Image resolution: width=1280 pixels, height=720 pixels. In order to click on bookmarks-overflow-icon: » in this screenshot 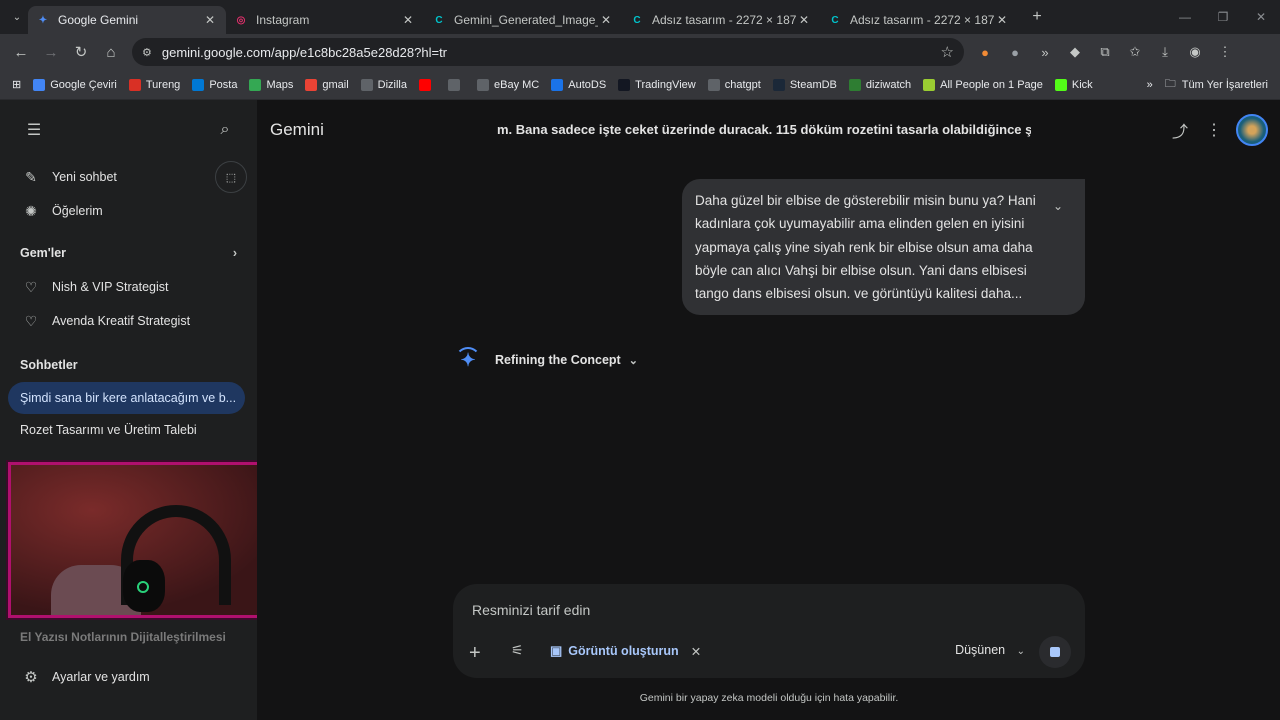, I will do `click(1150, 85)`.